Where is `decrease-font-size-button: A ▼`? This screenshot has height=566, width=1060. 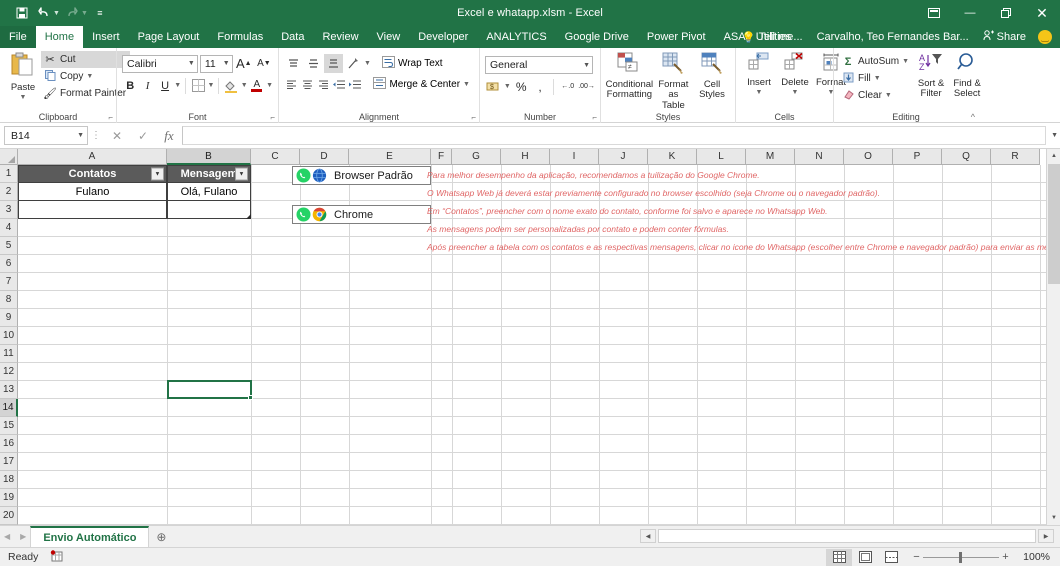 decrease-font-size-button: A ▼ is located at coordinates (264, 63).